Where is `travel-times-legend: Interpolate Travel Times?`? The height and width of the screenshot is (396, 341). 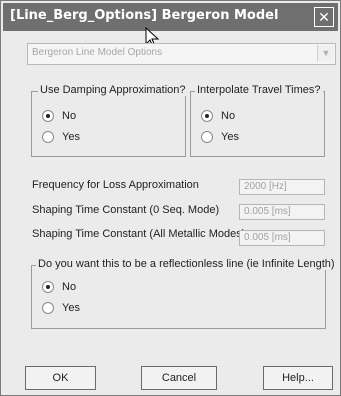
travel-times-legend: Interpolate Travel Times? is located at coordinates (259, 90).